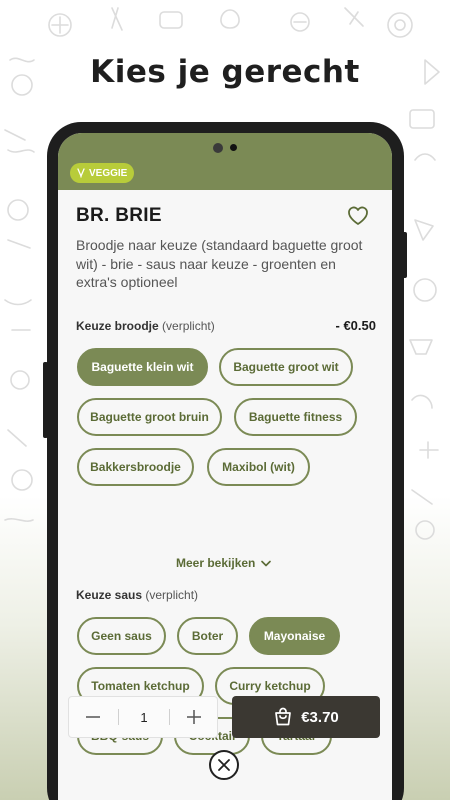  Describe the element at coordinates (121, 636) in the screenshot. I see `sauce-option-geen-saus: Geen saus` at that location.